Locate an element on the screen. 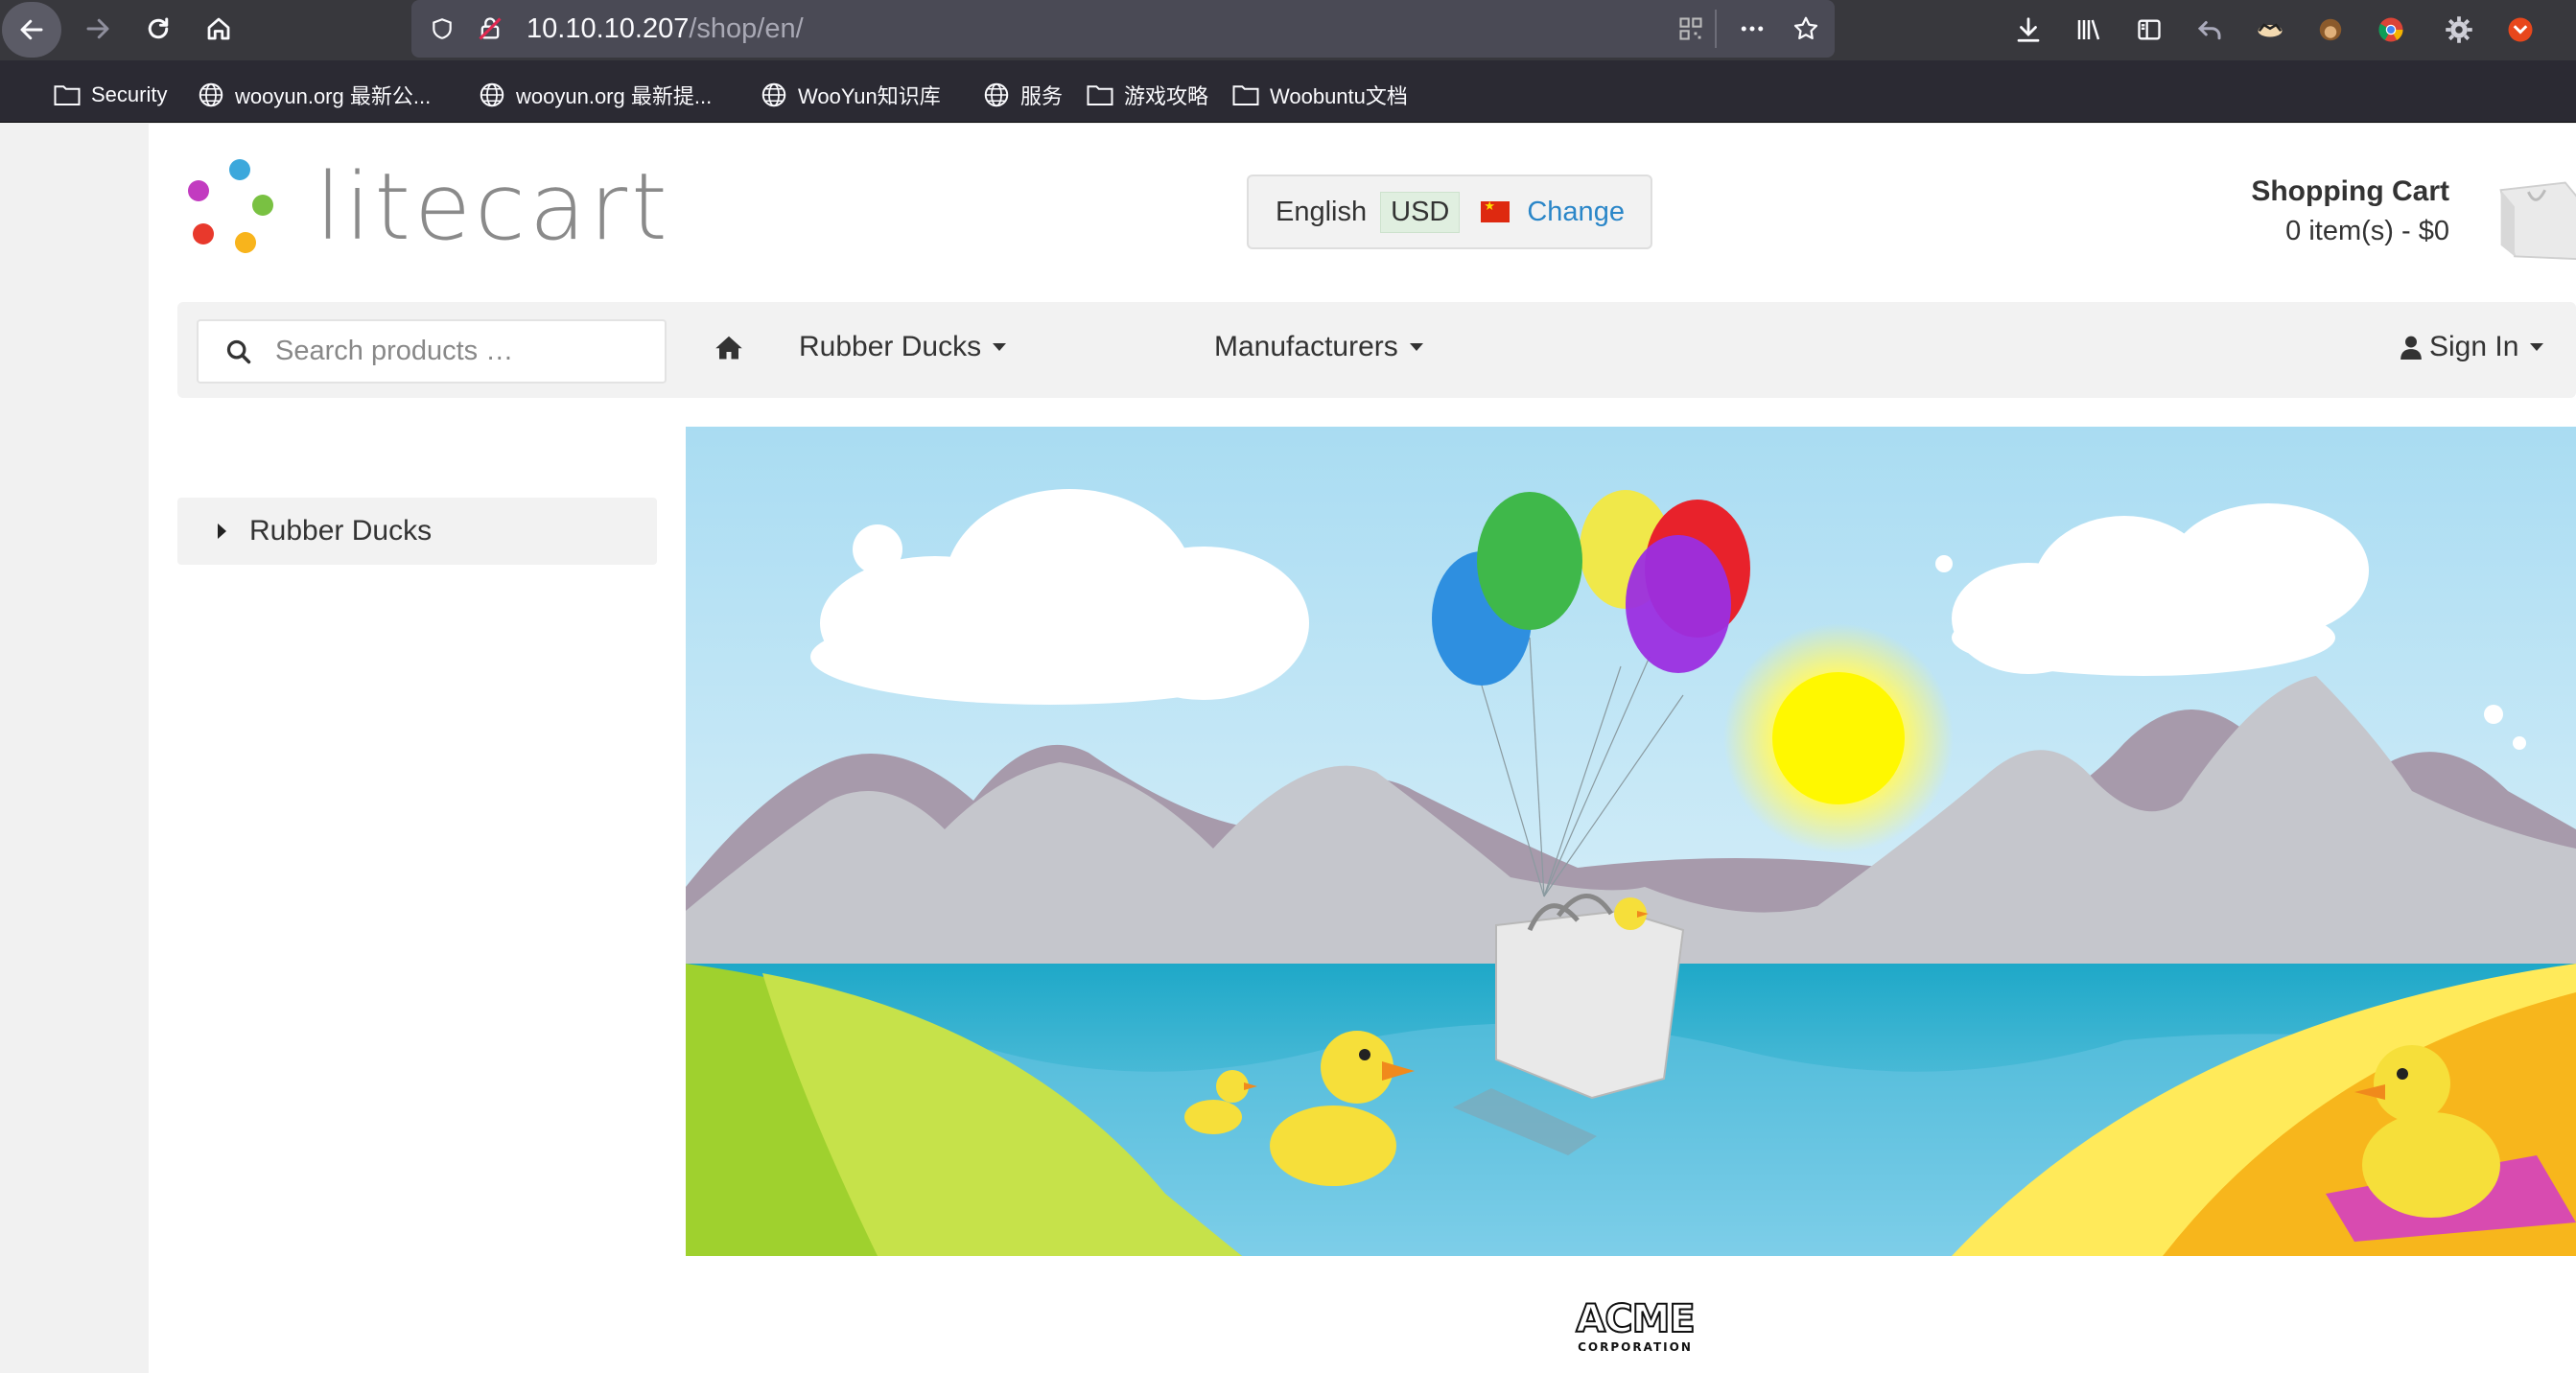  acme-logo-text: ACME is located at coordinates (1635, 1319).